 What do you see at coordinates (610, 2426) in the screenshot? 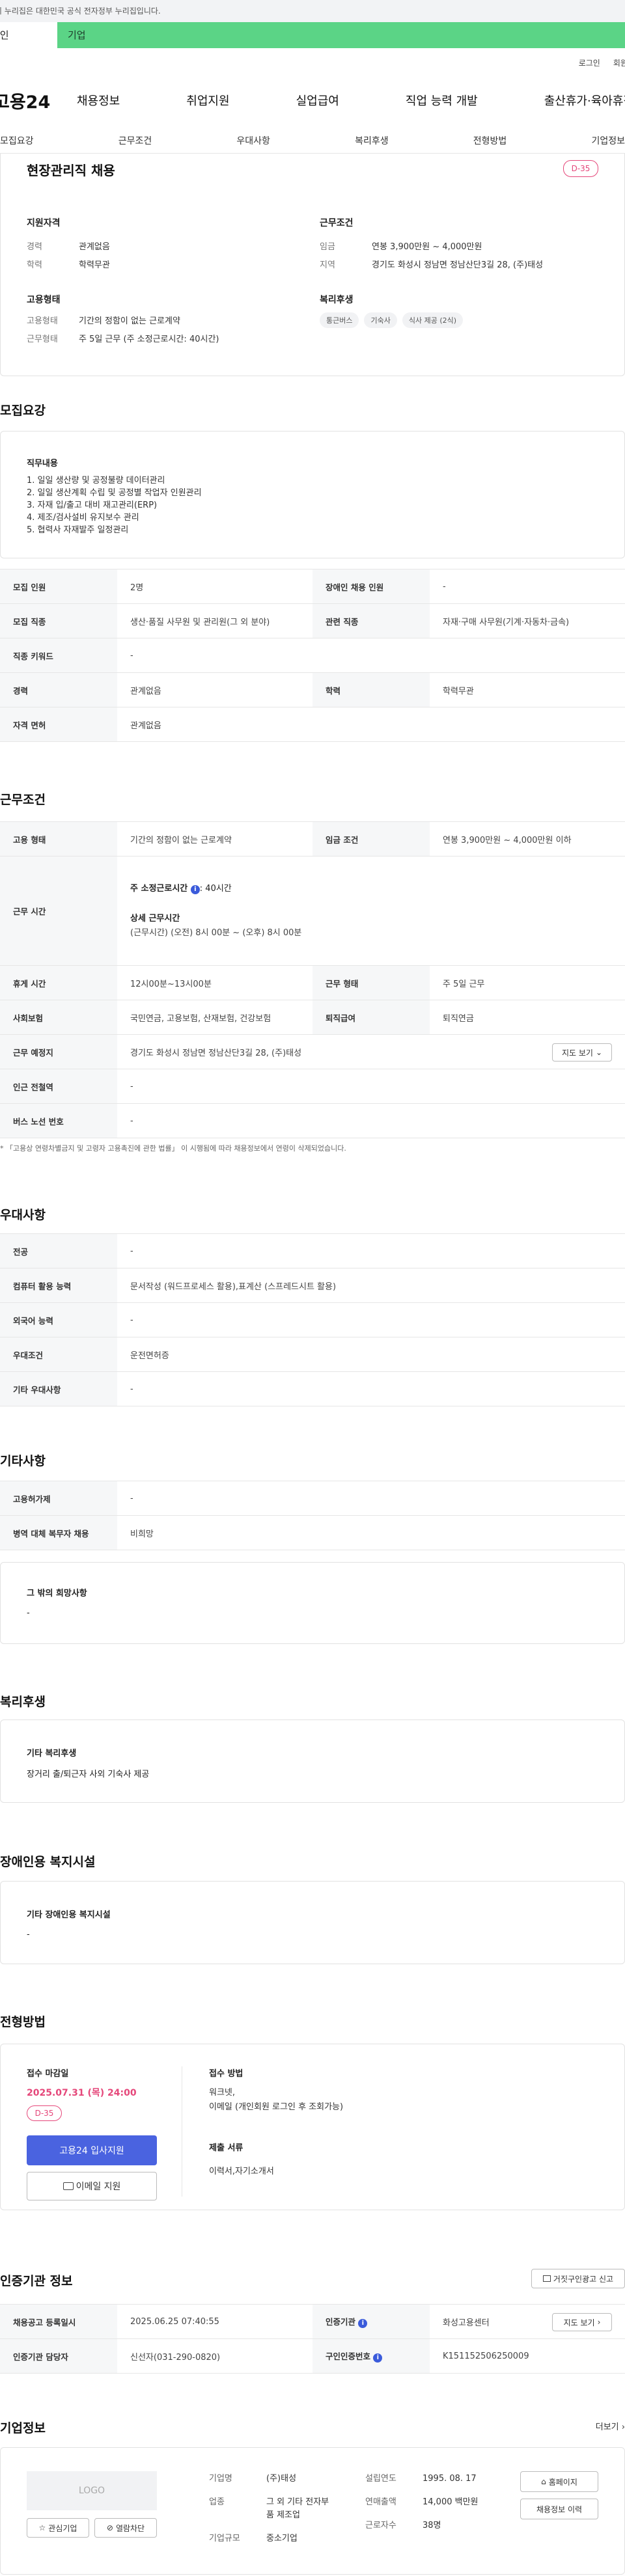
I see `company-more-link: 더보기 ›` at bounding box center [610, 2426].